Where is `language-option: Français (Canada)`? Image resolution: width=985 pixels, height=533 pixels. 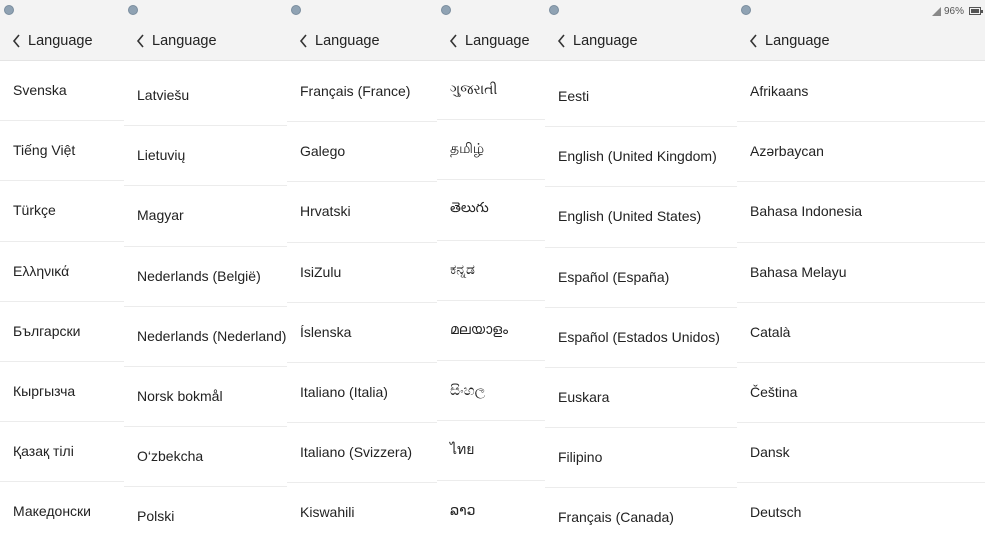 language-option: Français (Canada) is located at coordinates (641, 510).